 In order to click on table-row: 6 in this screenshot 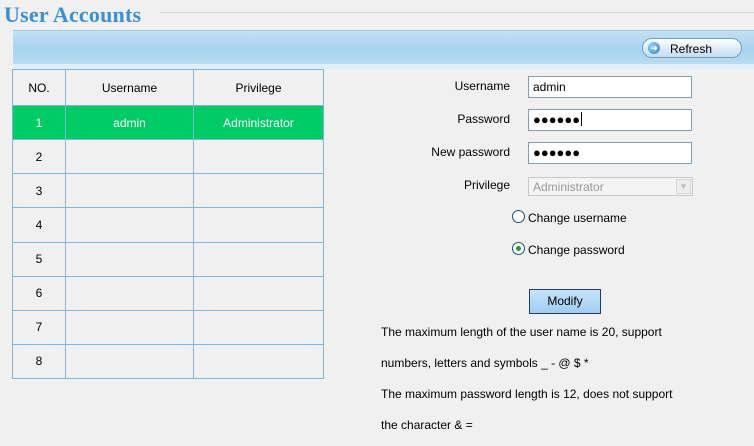, I will do `click(168, 293)`.